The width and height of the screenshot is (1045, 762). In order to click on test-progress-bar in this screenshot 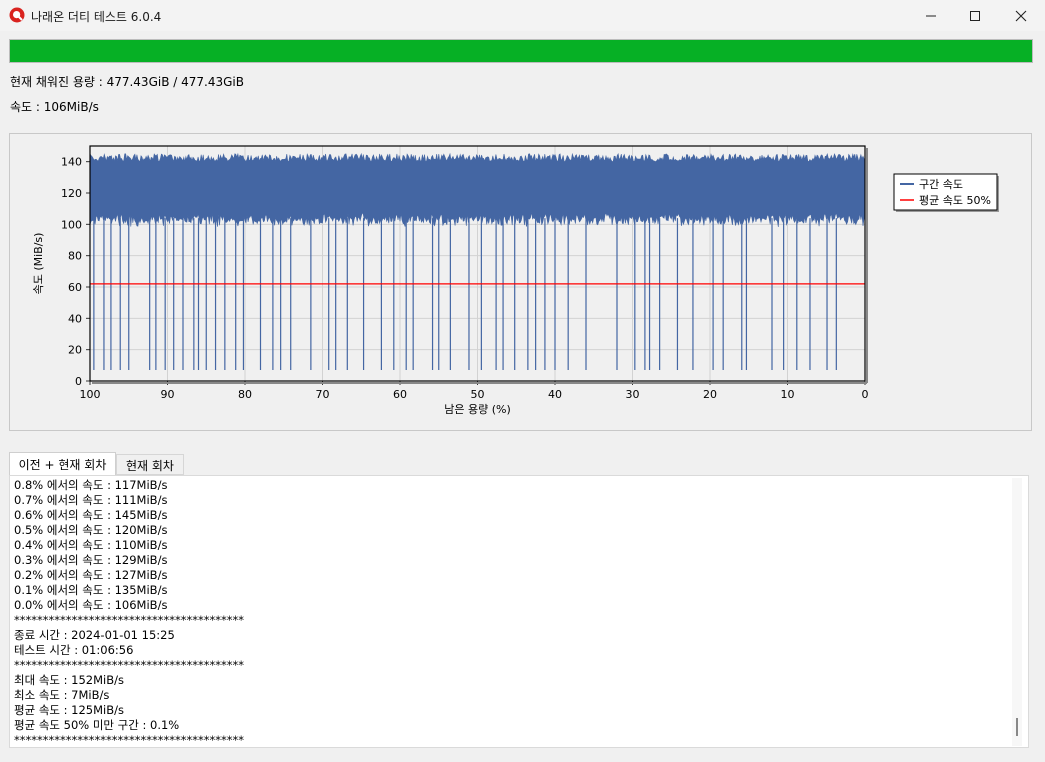, I will do `click(521, 51)`.